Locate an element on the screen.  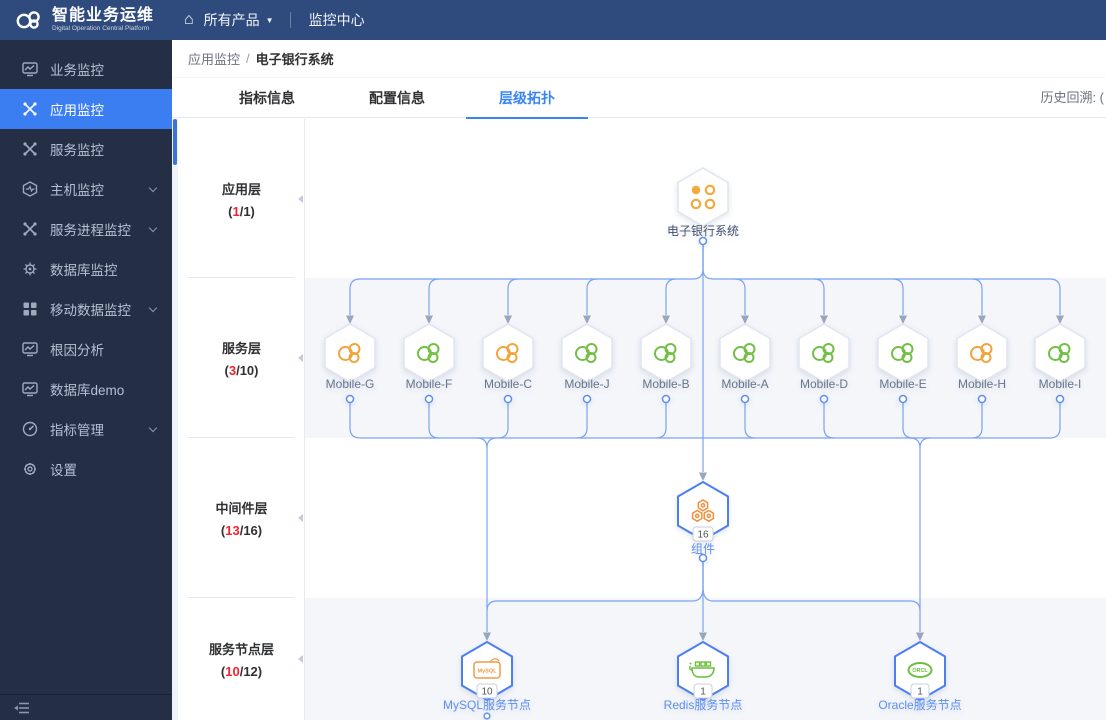
db-node-oracle: ORCL 1 Oracle服务节点 is located at coordinates (920, 676).